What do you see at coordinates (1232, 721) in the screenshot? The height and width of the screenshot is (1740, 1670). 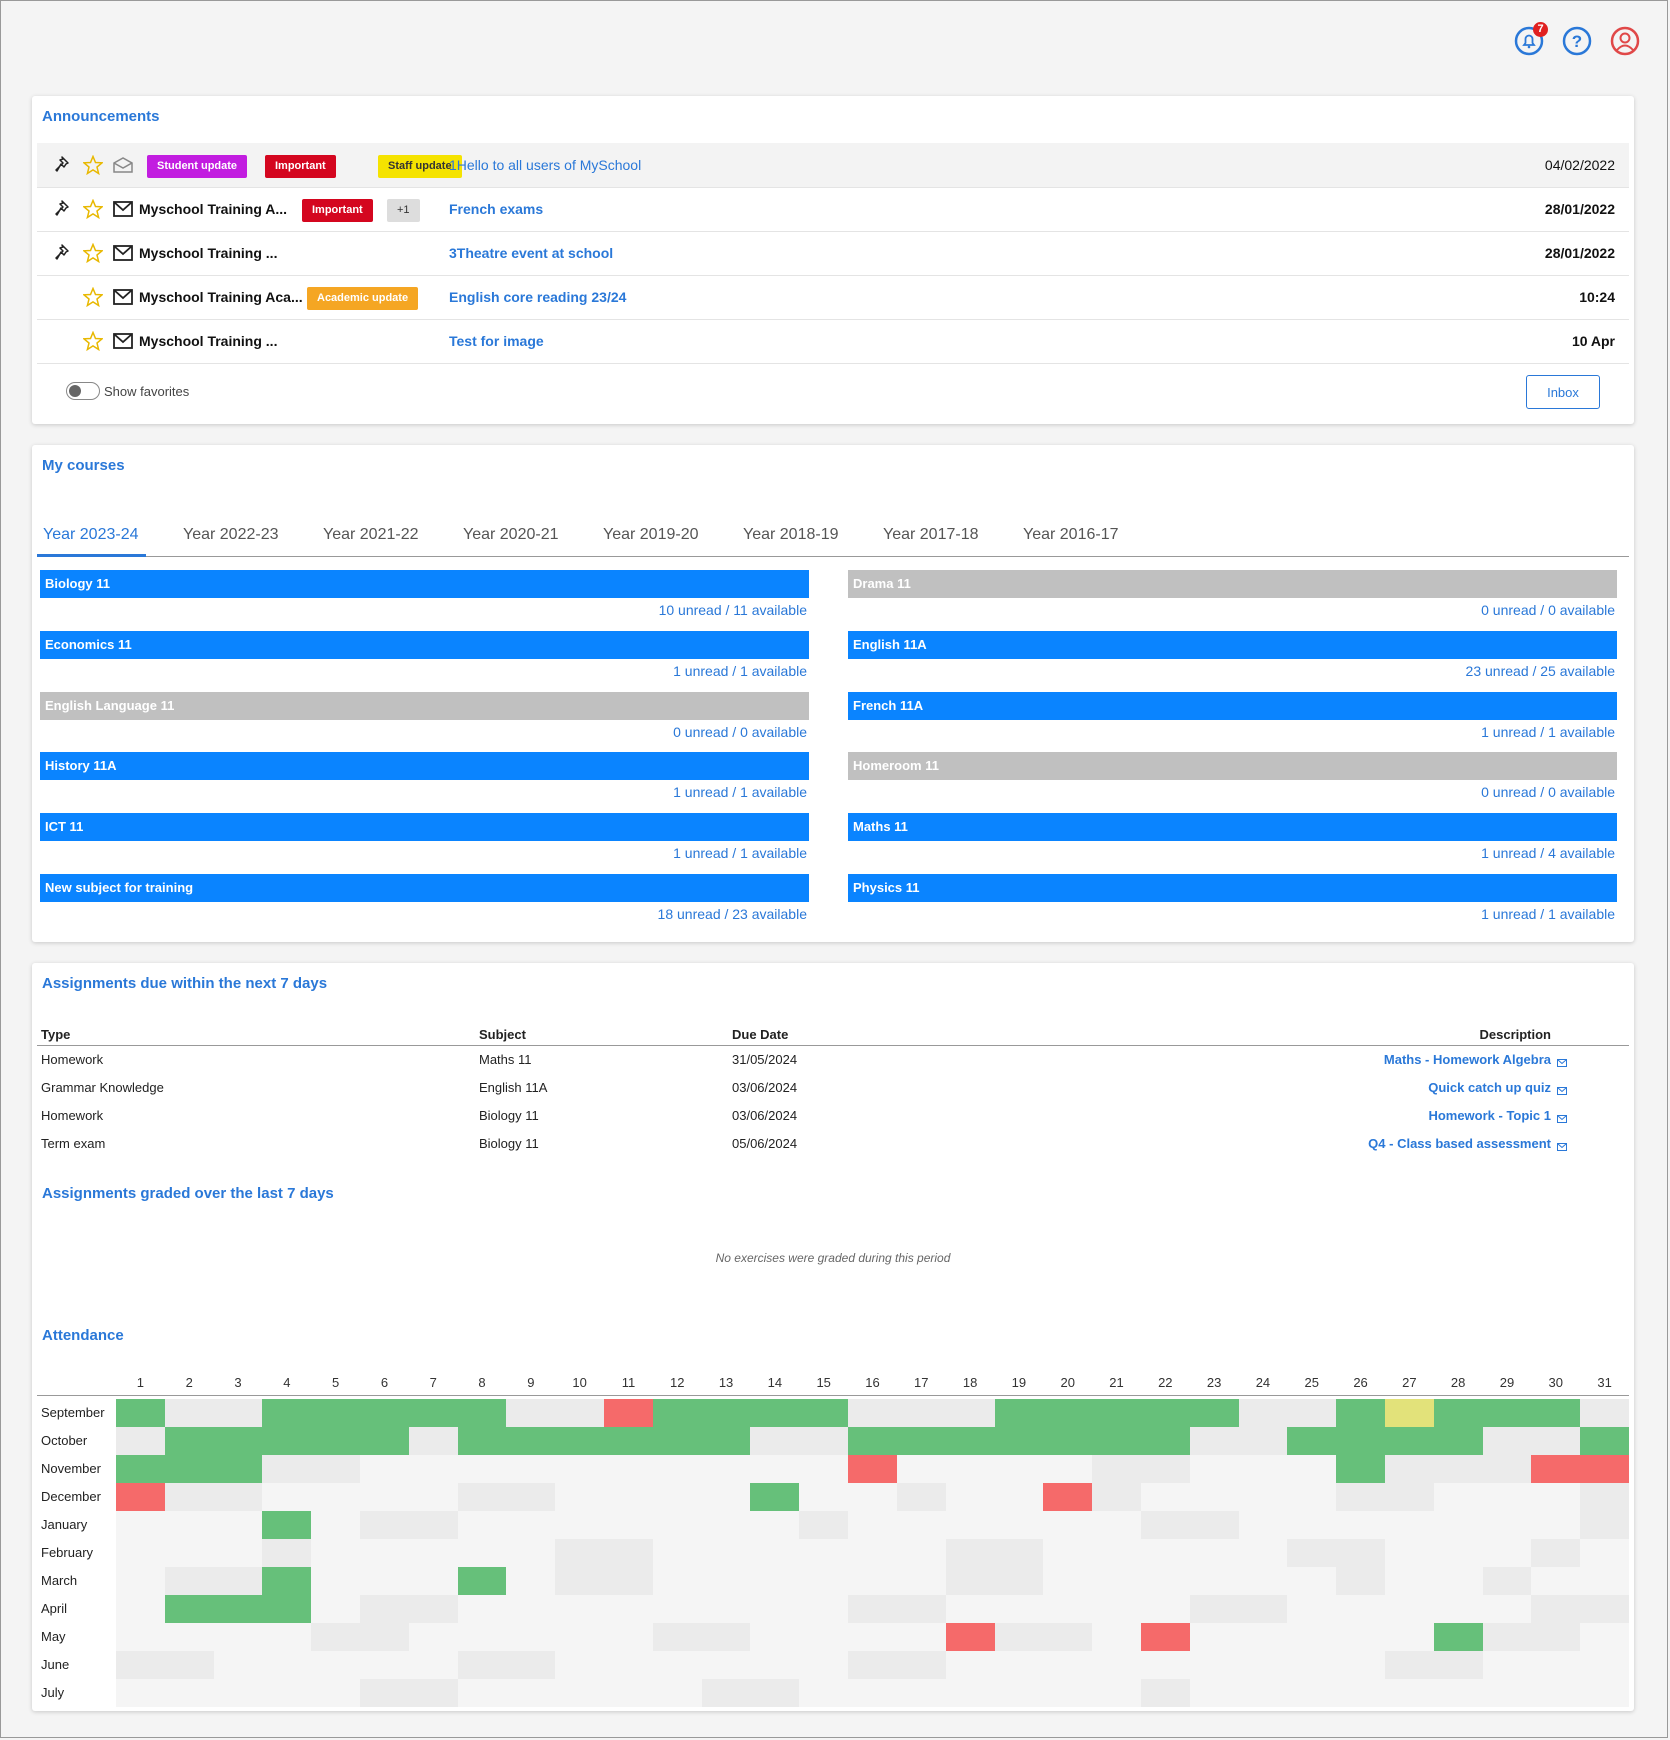 I see `course-item: French 11A 1 unread / 1 available` at bounding box center [1232, 721].